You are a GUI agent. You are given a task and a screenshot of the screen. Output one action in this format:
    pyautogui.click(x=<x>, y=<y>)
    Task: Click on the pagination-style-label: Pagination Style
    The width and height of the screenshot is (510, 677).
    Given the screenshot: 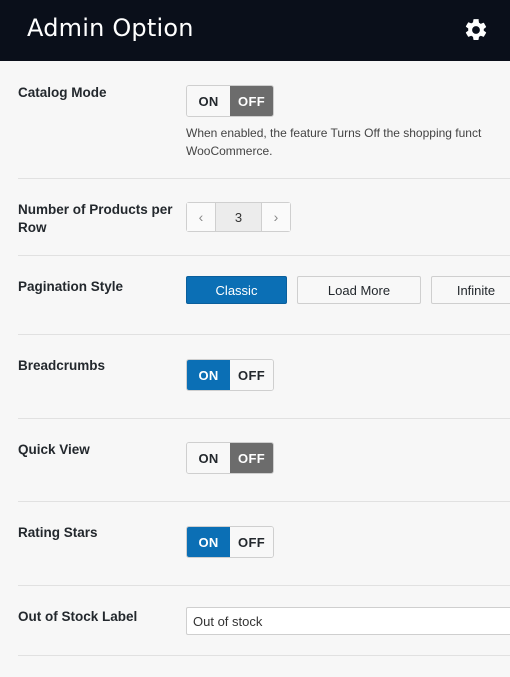 What is the action you would take?
    pyautogui.click(x=71, y=286)
    